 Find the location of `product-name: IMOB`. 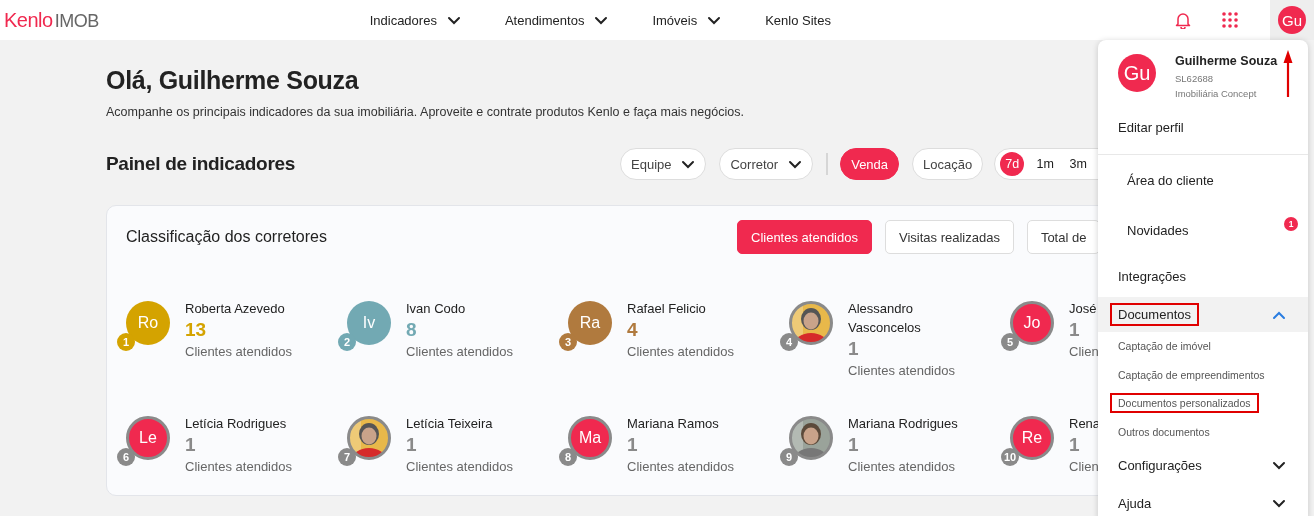

product-name: IMOB is located at coordinates (76, 21).